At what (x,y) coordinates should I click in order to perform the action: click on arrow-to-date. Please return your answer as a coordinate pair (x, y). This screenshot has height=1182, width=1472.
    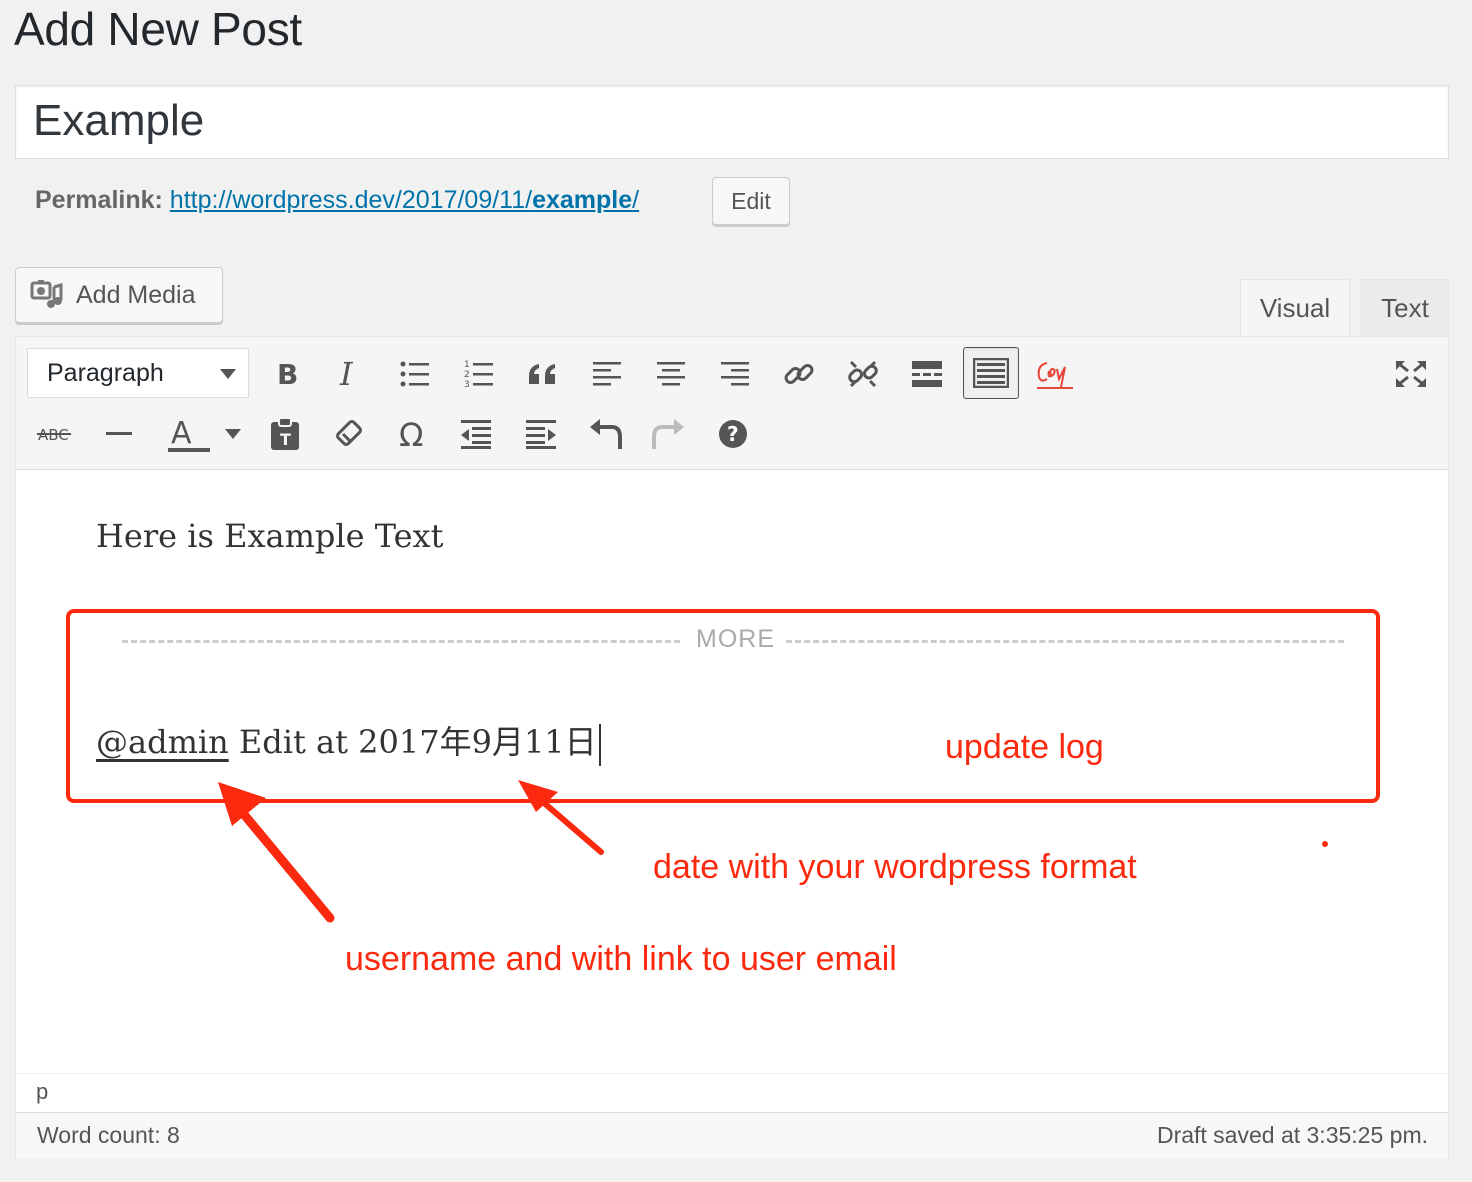
    Looking at the image, I should click on (561, 817).